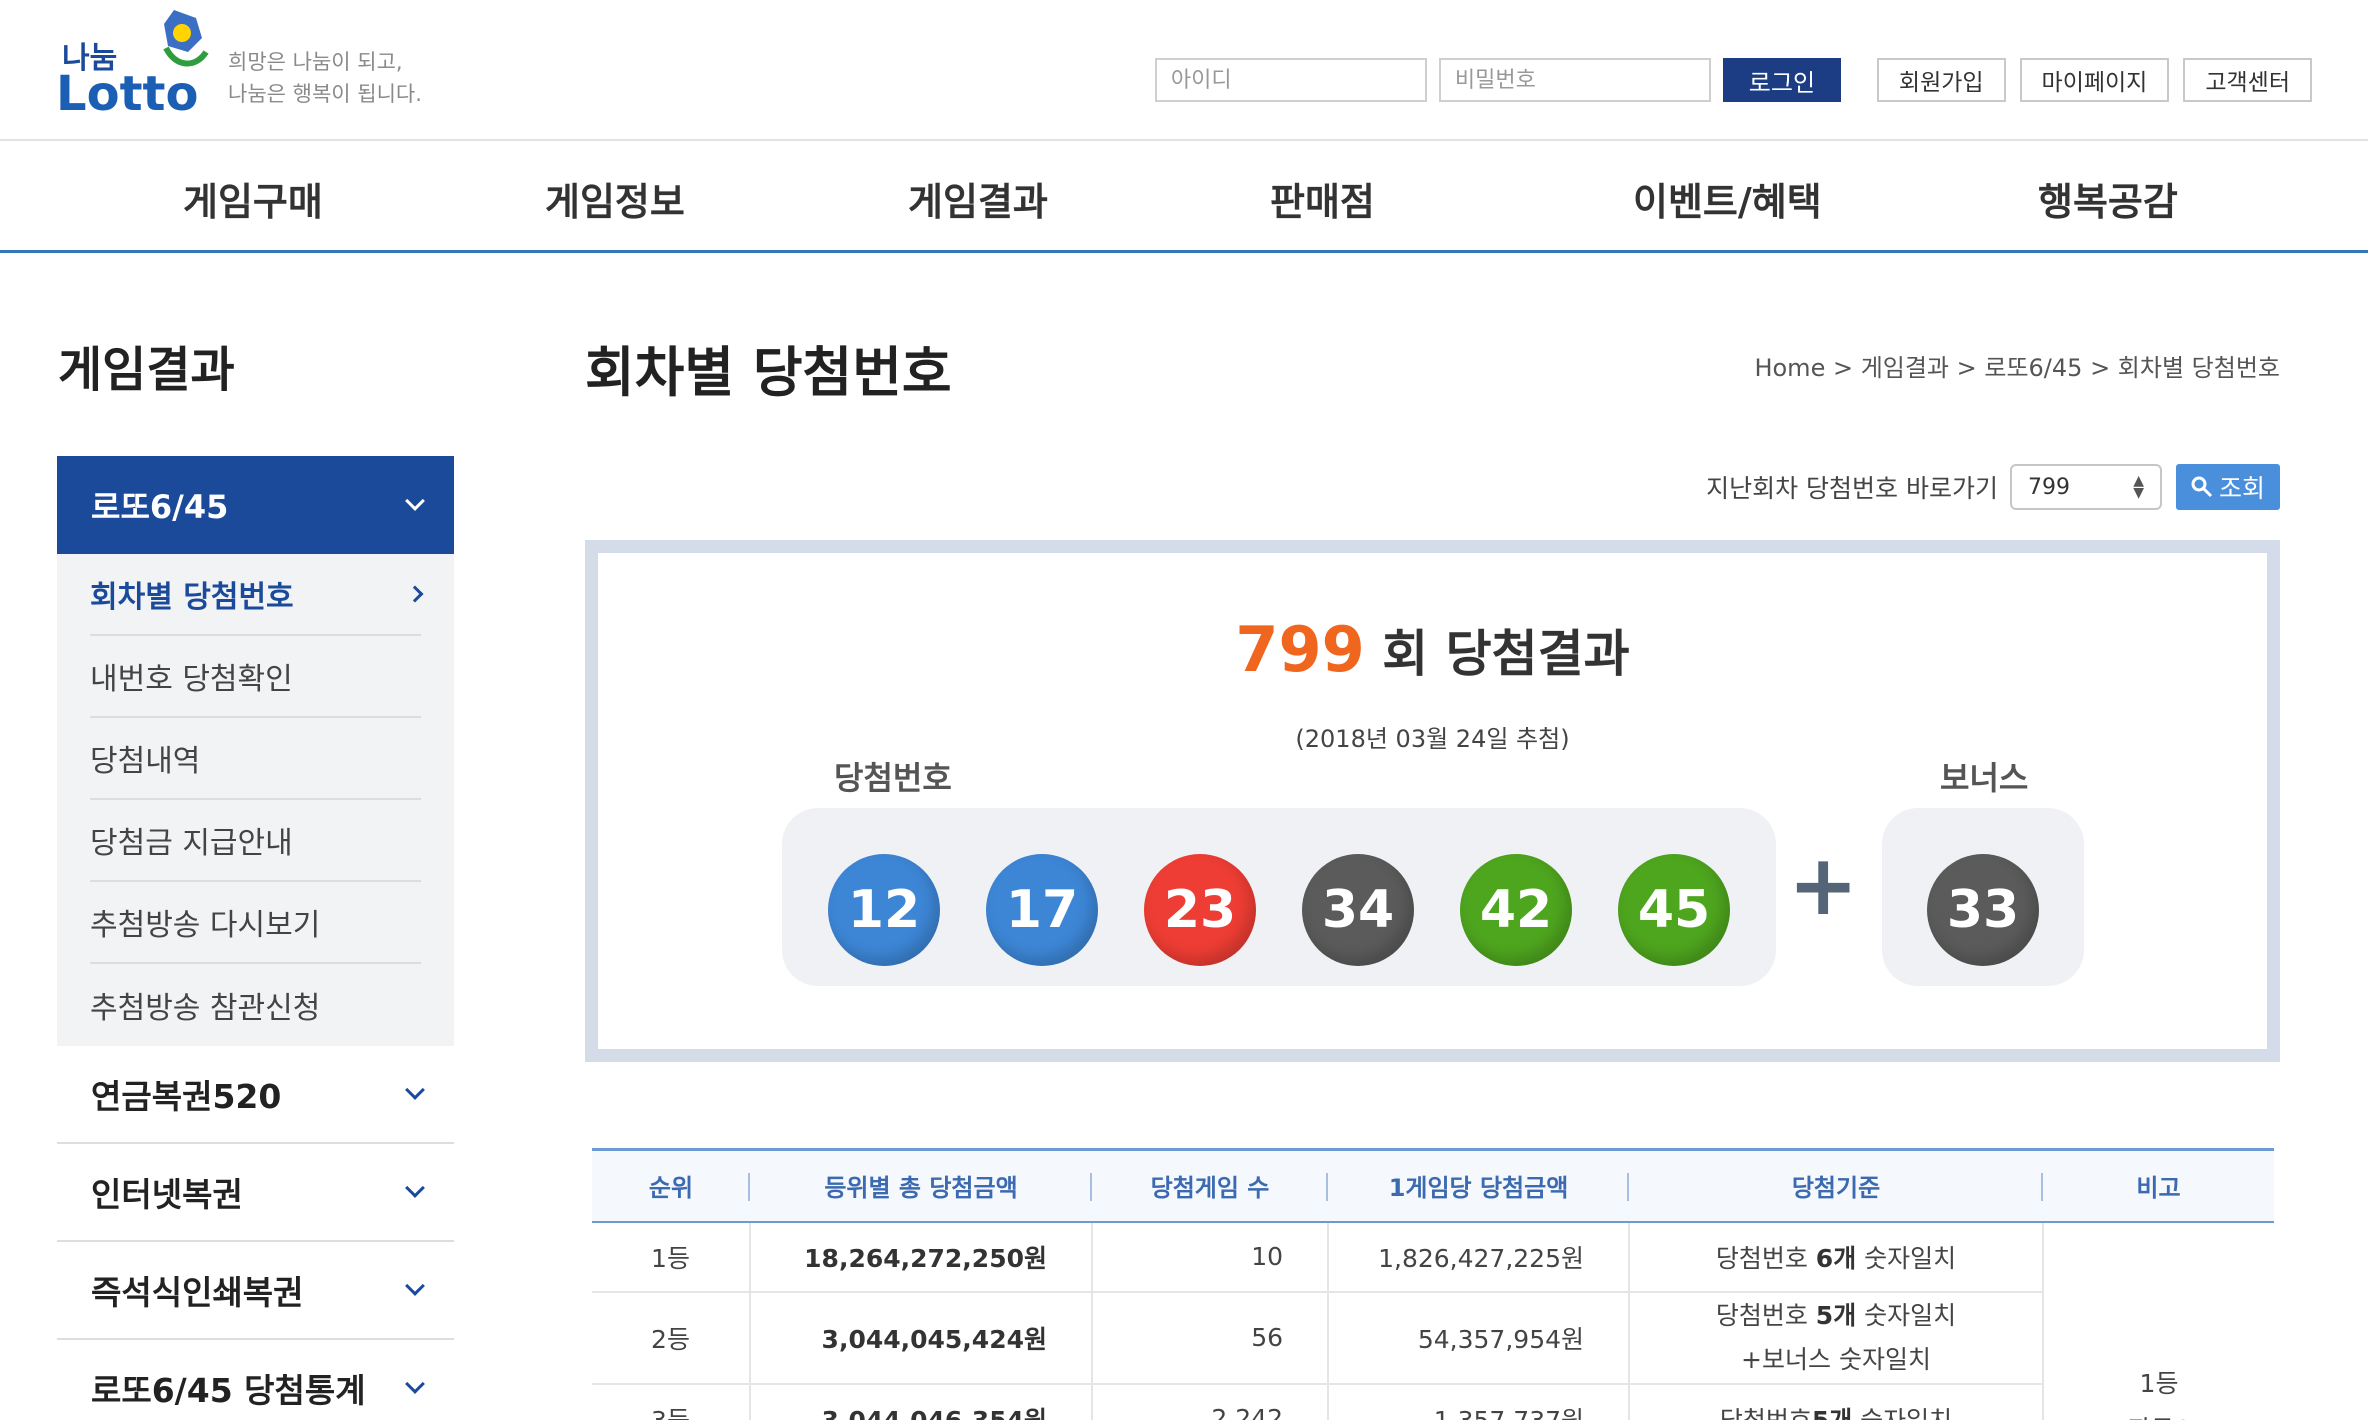 This screenshot has height=1420, width=2368. What do you see at coordinates (2138, 487) in the screenshot?
I see `select-arrows-icon: ▲ ▼` at bounding box center [2138, 487].